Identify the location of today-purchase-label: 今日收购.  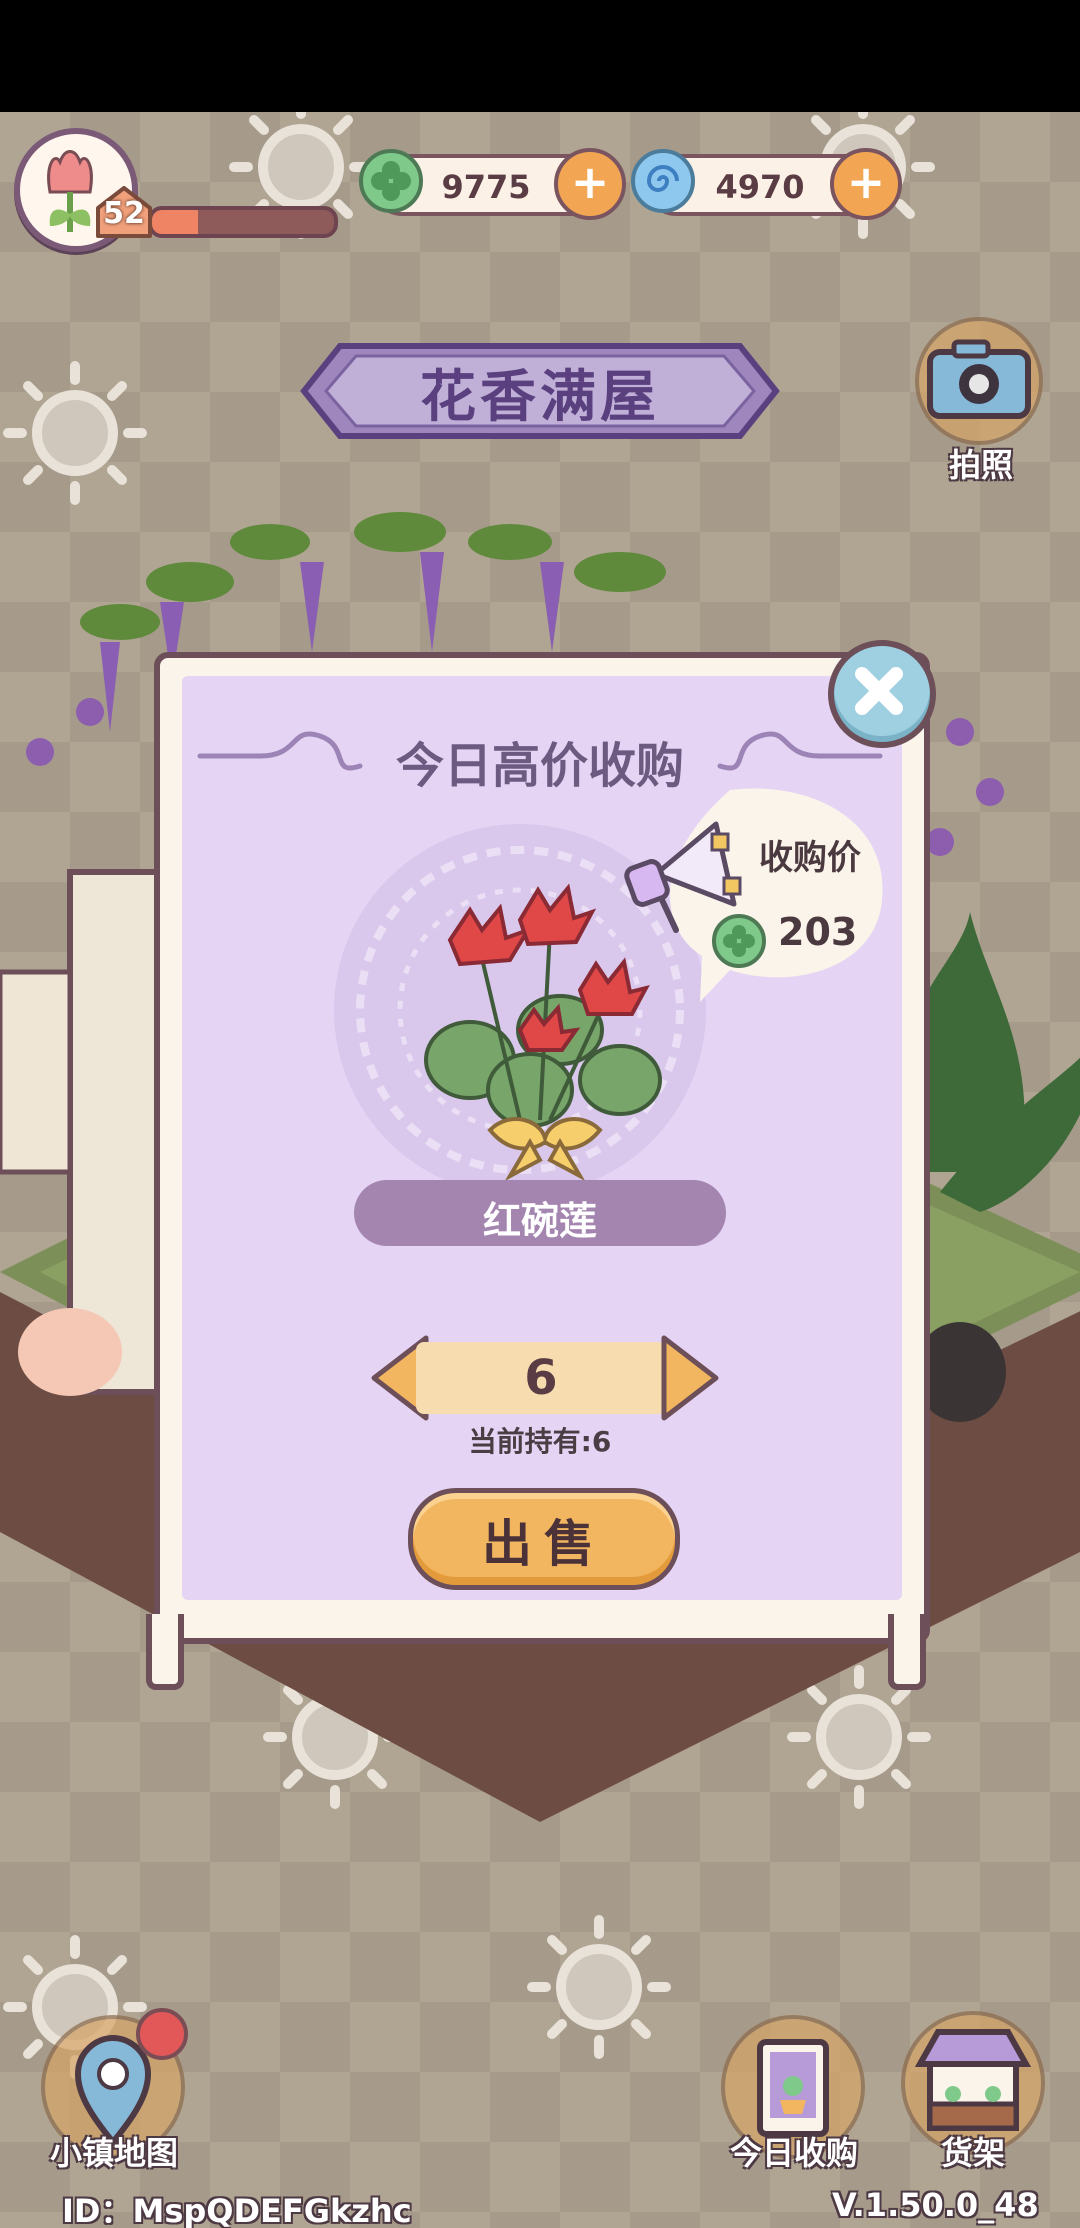
(793, 2153).